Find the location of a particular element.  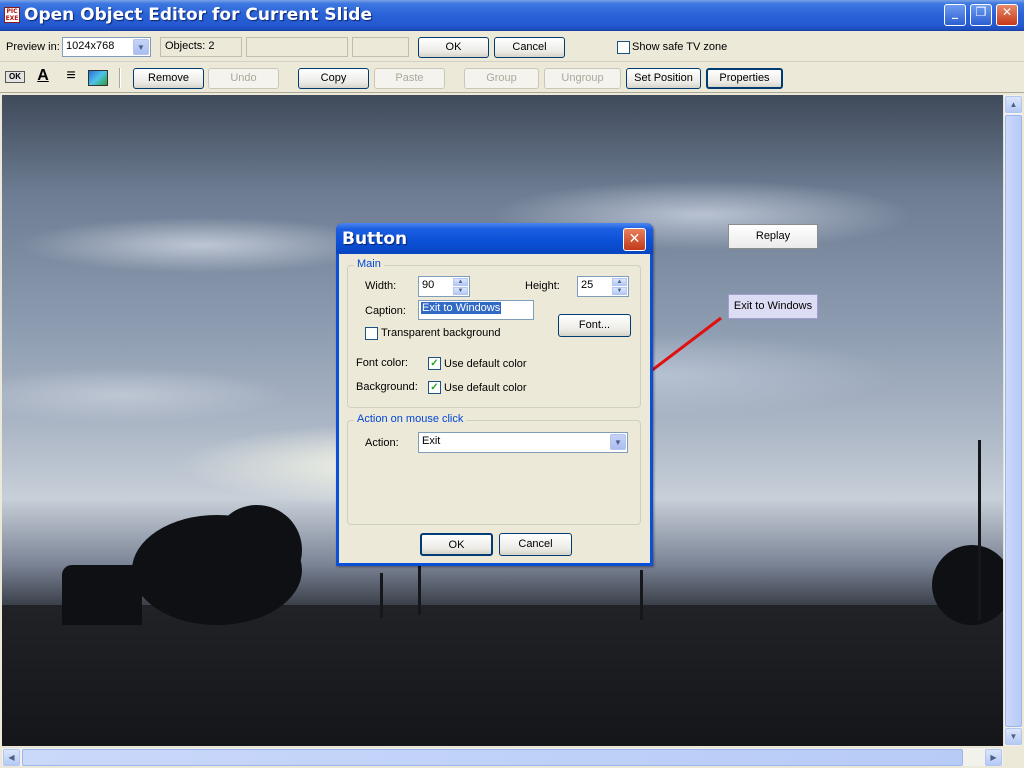

preview-resolution-select: 1024x768 ▼ is located at coordinates (106, 47).